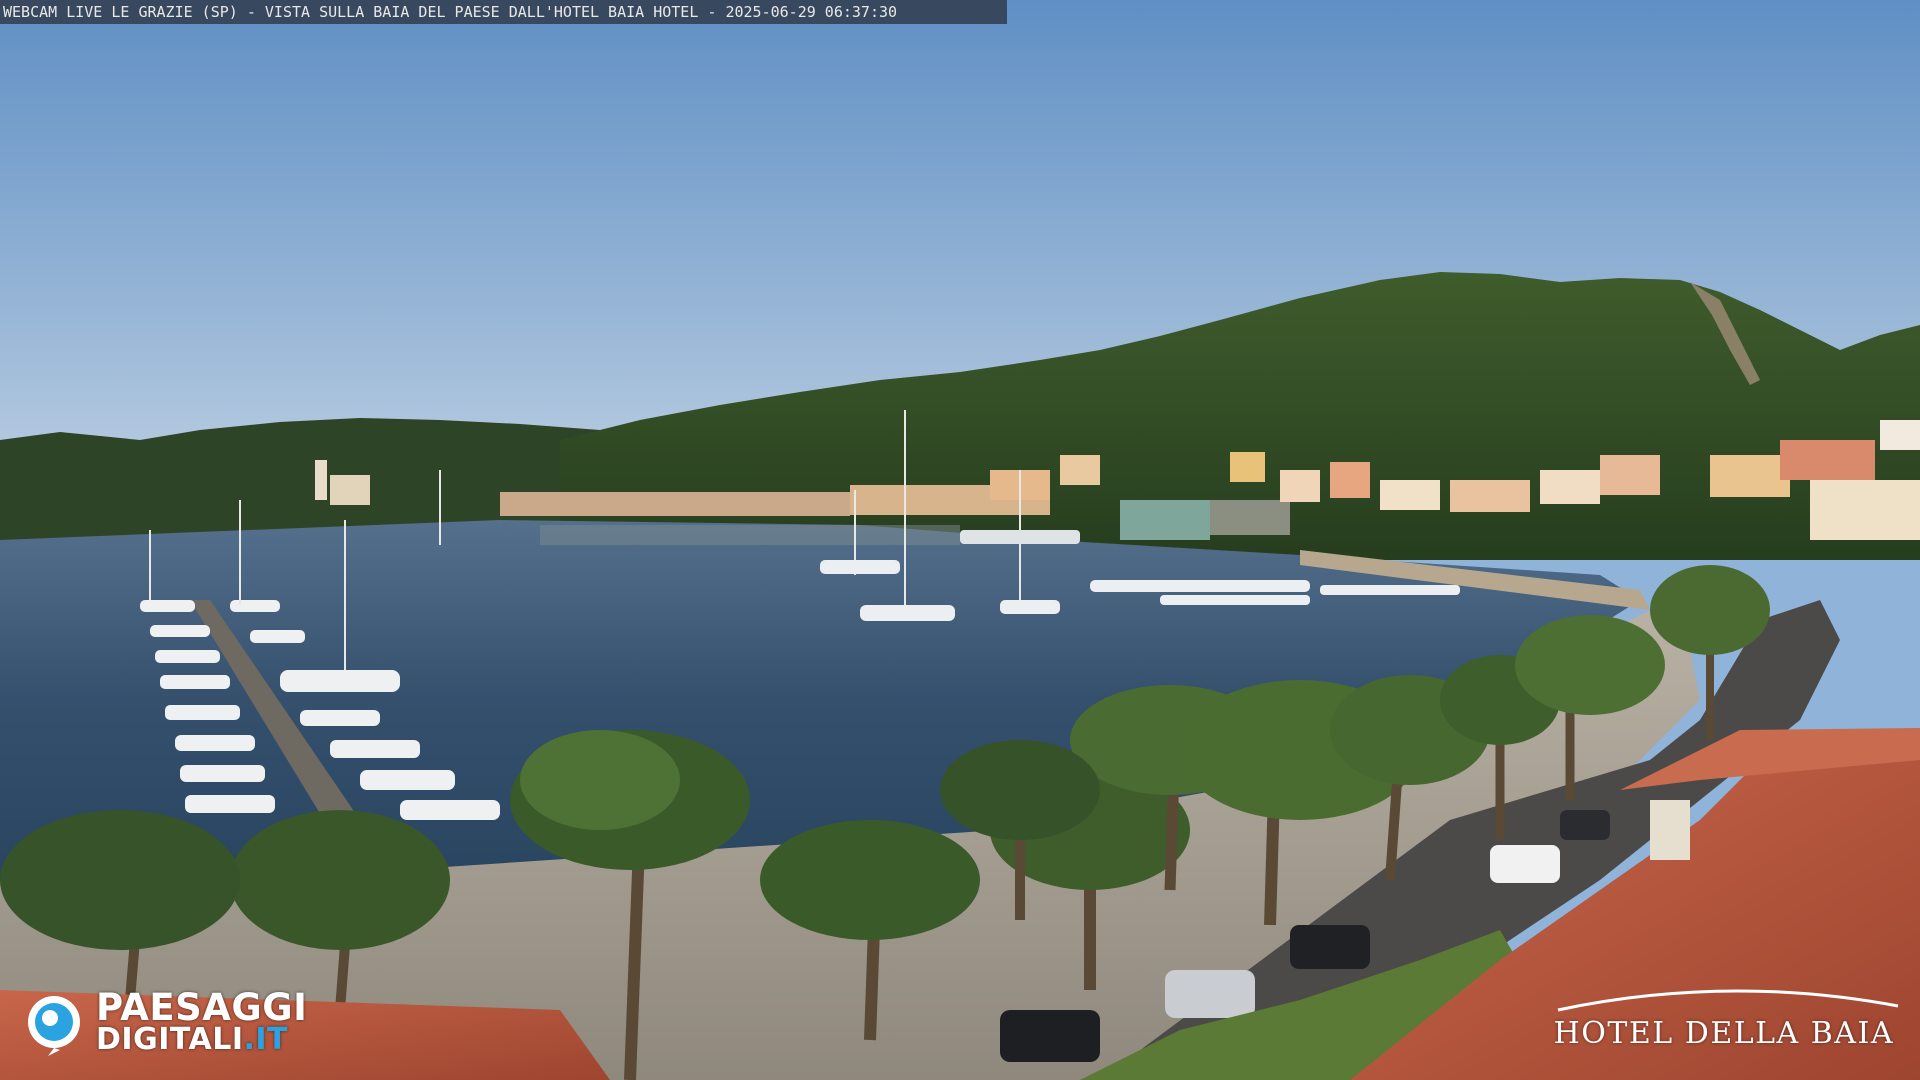 The image size is (1920, 1080). I want to click on arc-swoosh-icon, so click(1728, 1000).